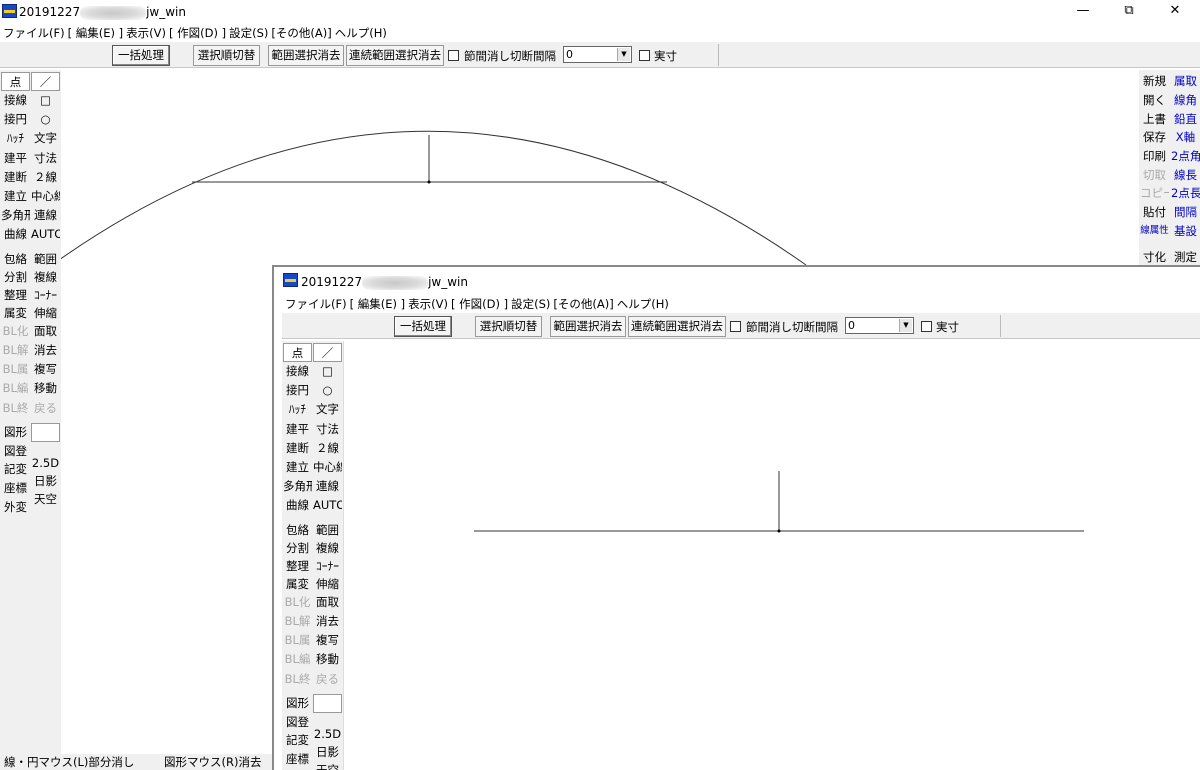  I want to click on right-tool-c1-7: 貼付, so click(1154, 212).